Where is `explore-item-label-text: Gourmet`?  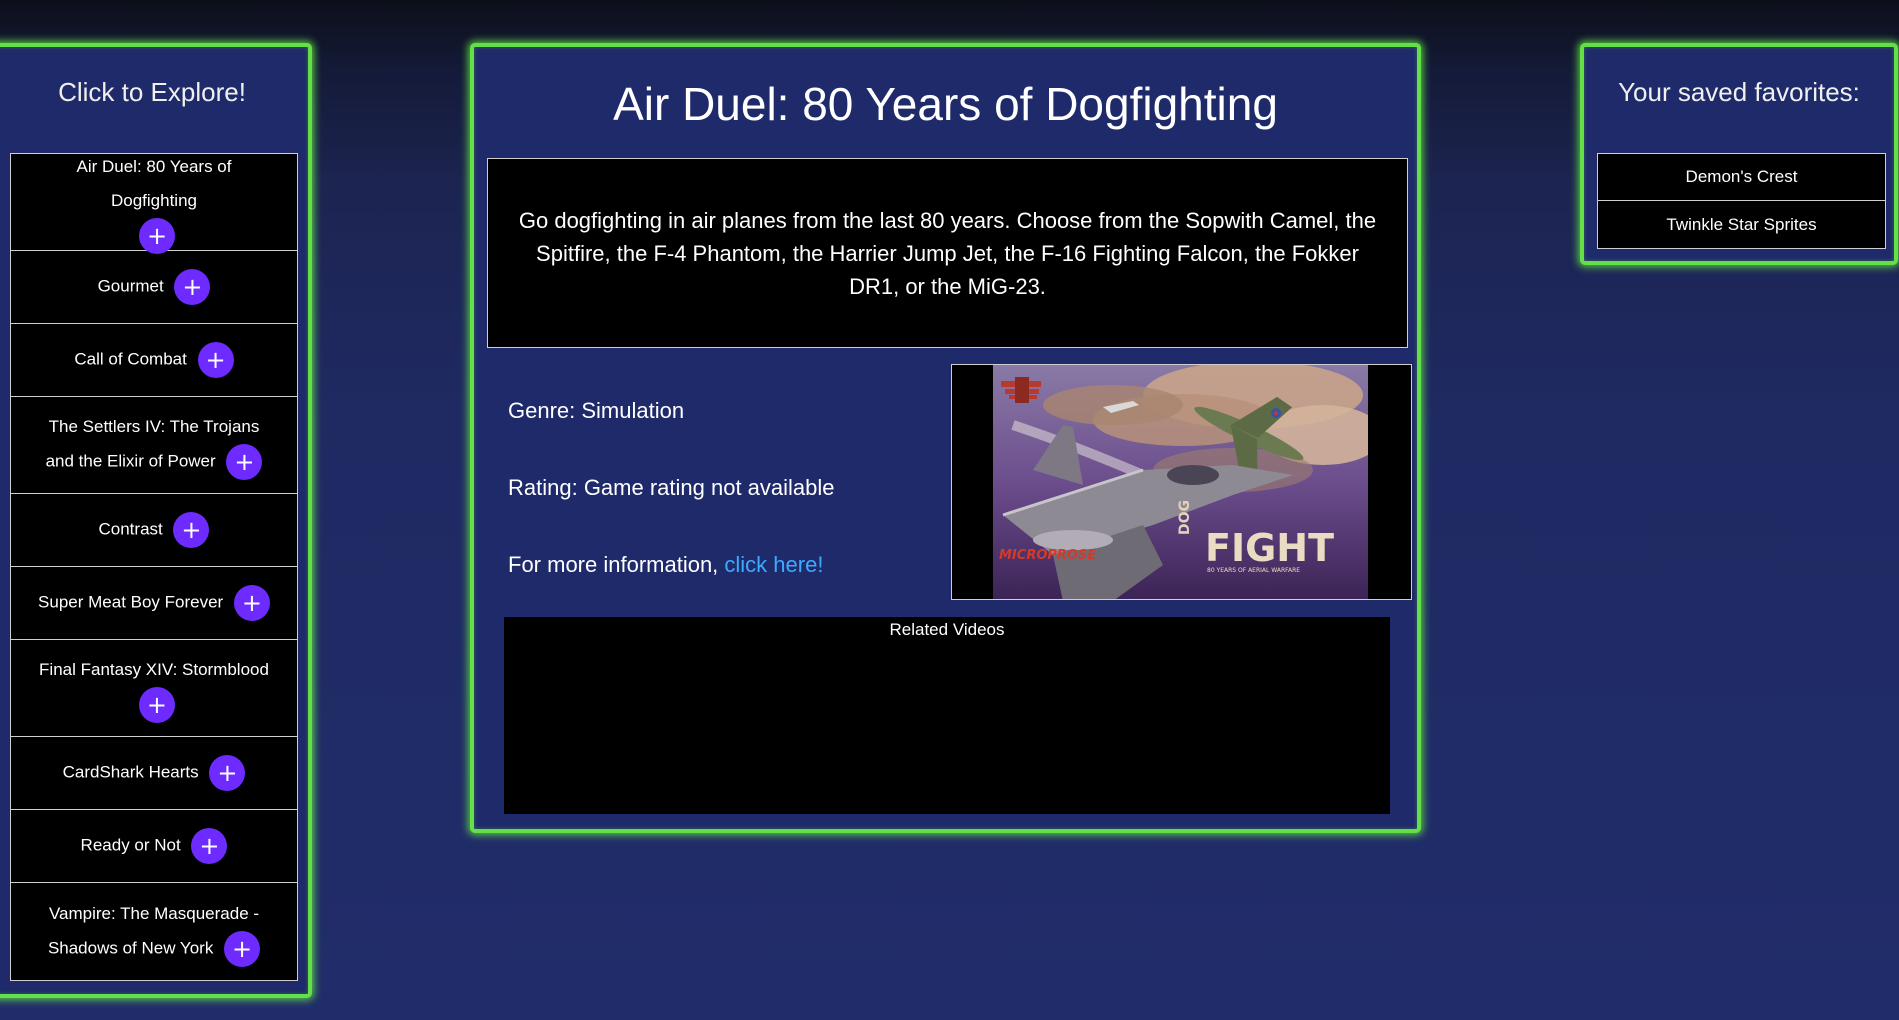 explore-item-label-text: Gourmet is located at coordinates (130, 286).